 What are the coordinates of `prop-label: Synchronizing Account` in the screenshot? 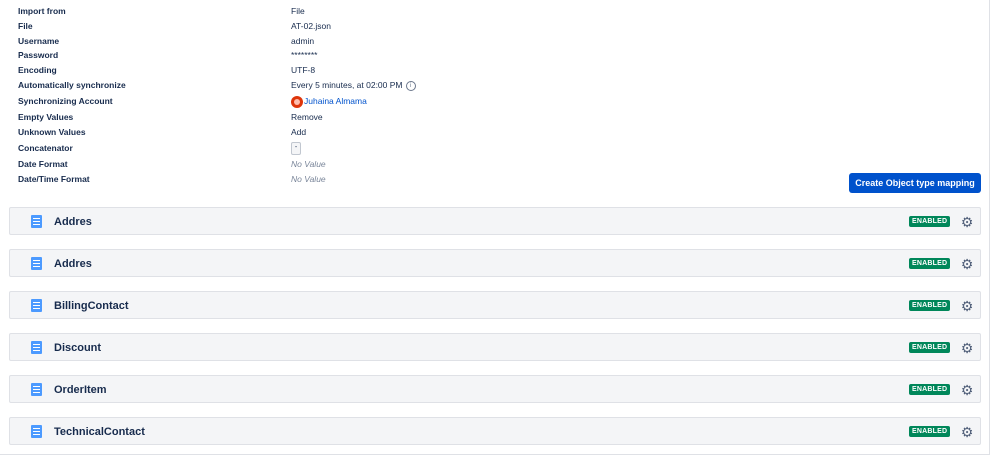 It's located at (65, 101).